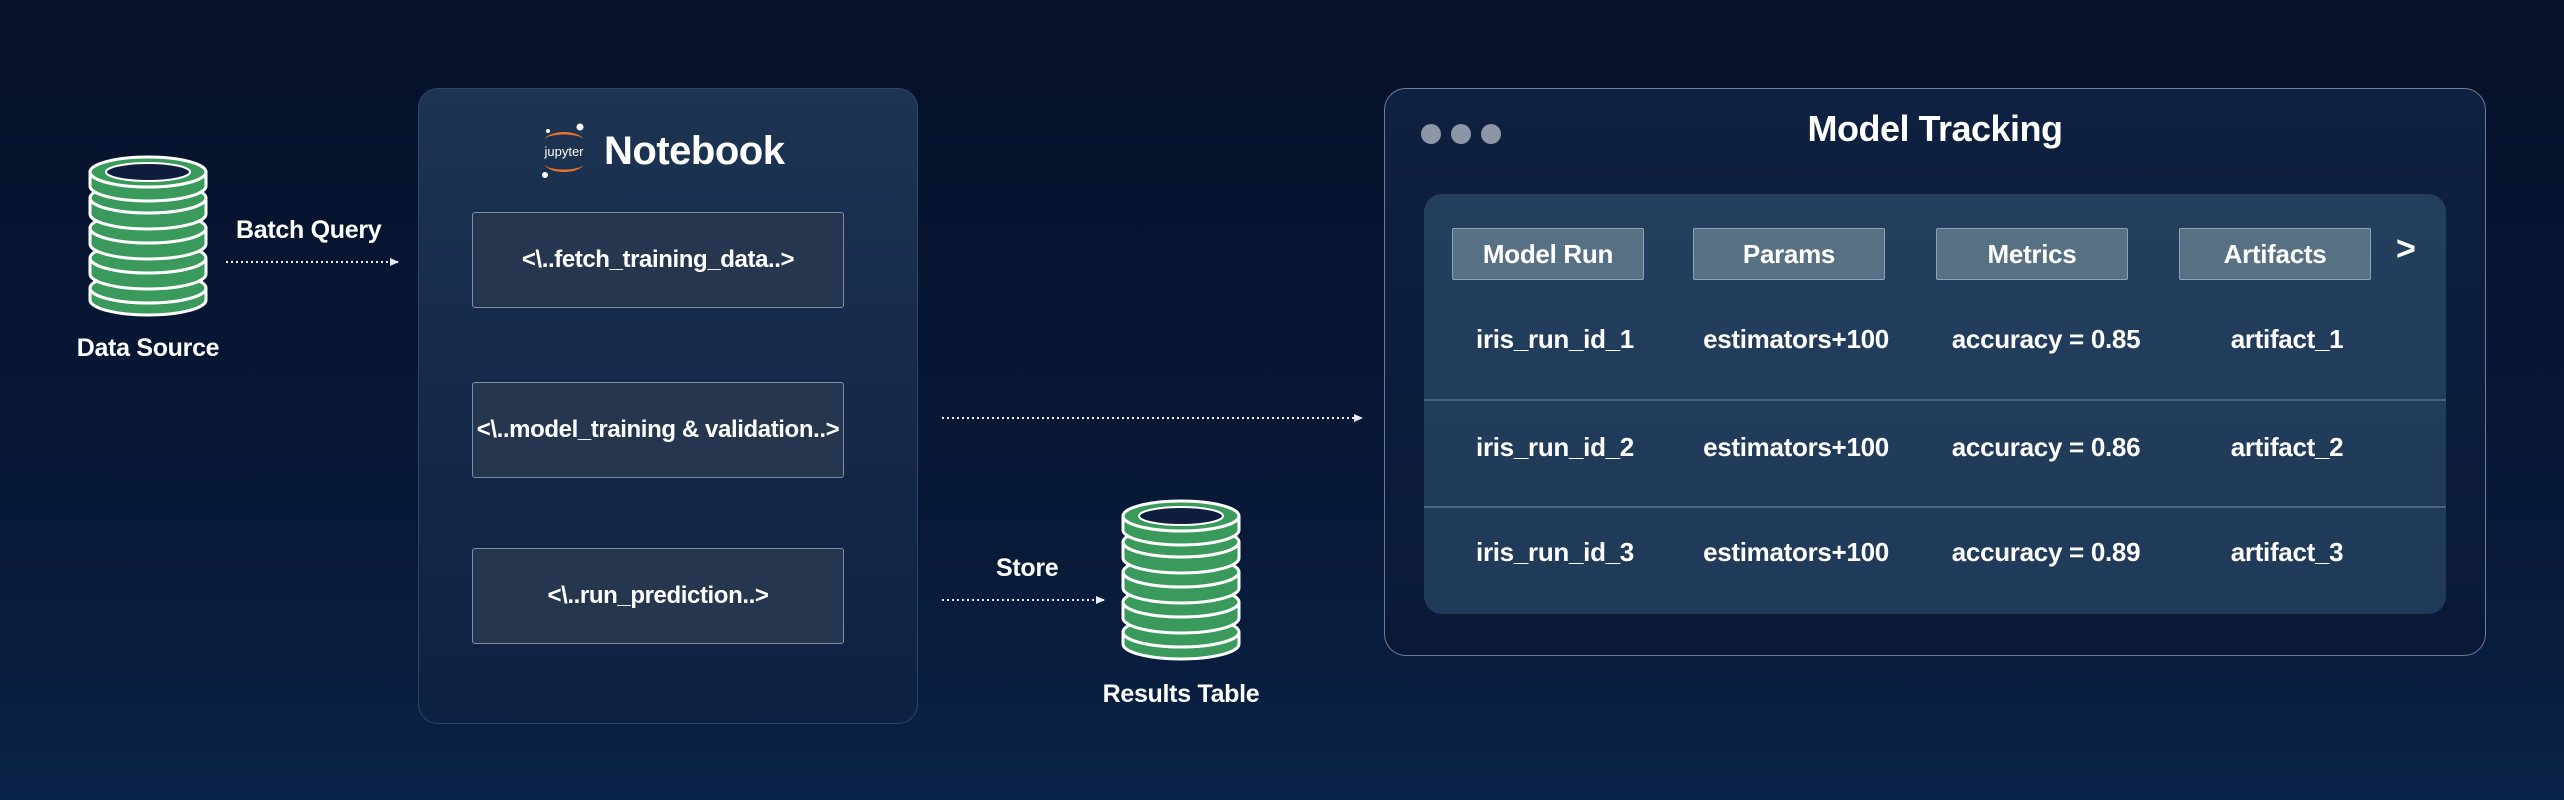  What do you see at coordinates (1555, 447) in the screenshot?
I see `table-cell-run-id: iris_run_id_2` at bounding box center [1555, 447].